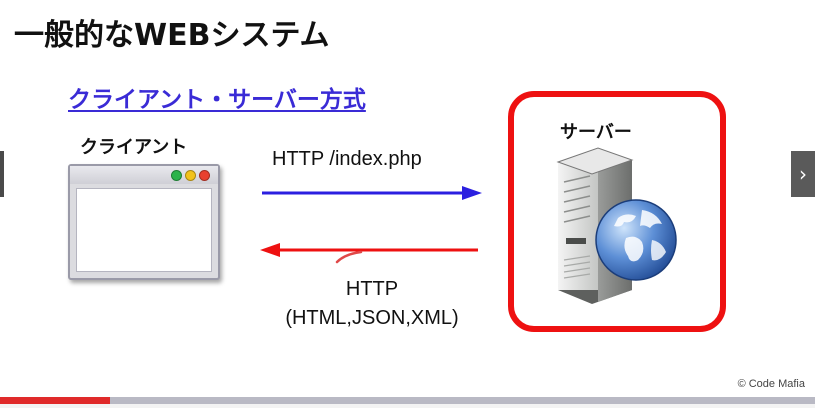  I want to click on browser-content-pane, so click(144, 230).